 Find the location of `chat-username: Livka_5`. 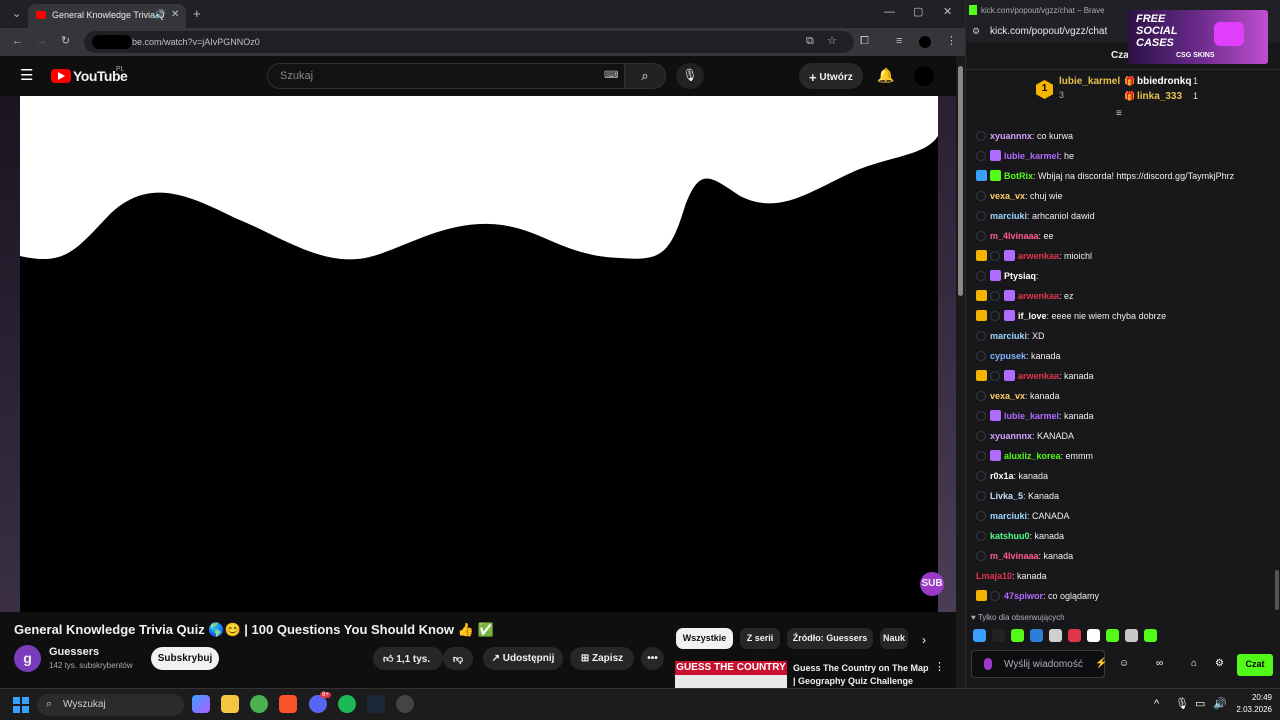

chat-username: Livka_5 is located at coordinates (1006, 496).